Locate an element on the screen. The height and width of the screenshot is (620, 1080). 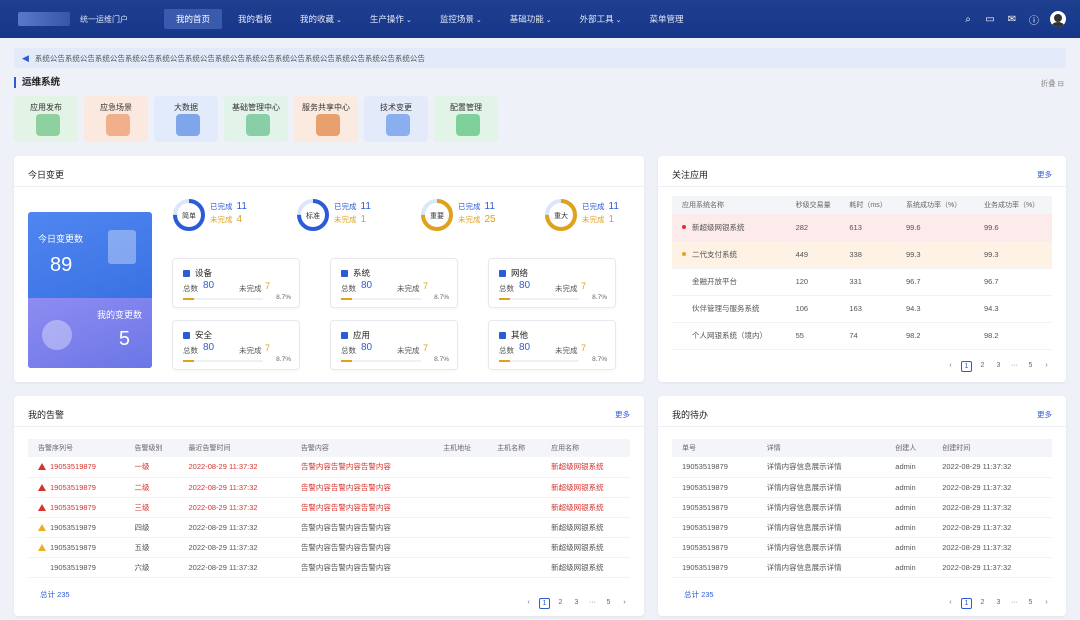
search-icon: ⌕ is located at coordinates (968, 19).